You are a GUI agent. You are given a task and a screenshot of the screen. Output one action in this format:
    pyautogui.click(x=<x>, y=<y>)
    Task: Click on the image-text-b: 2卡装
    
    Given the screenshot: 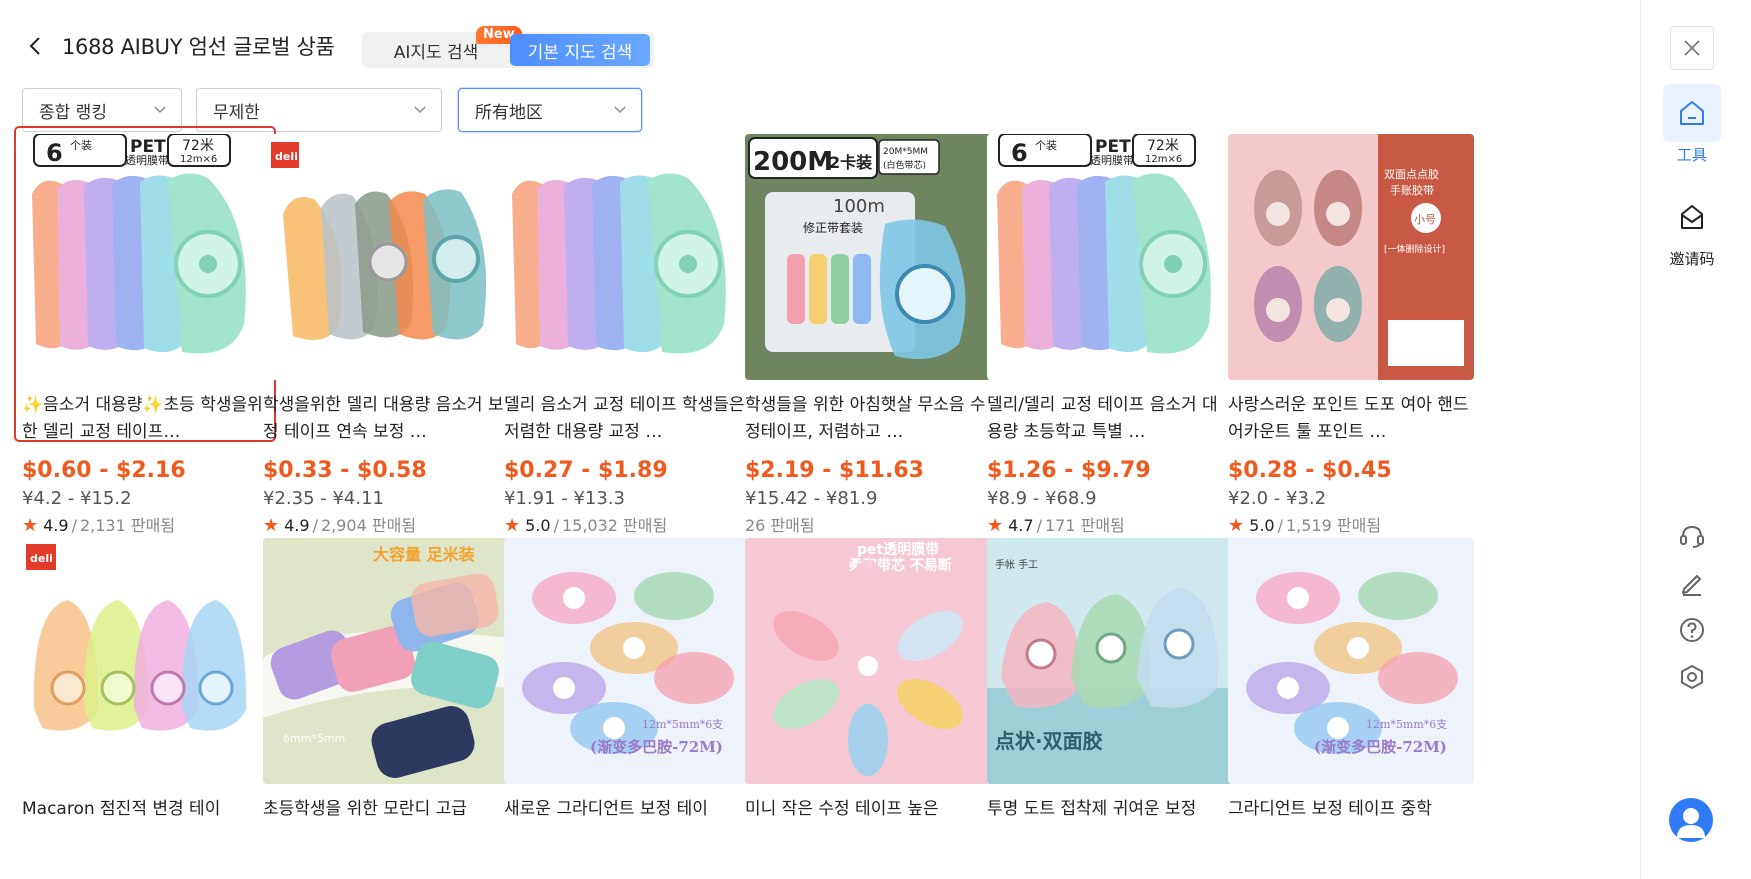 What is the action you would take?
    pyautogui.click(x=850, y=162)
    